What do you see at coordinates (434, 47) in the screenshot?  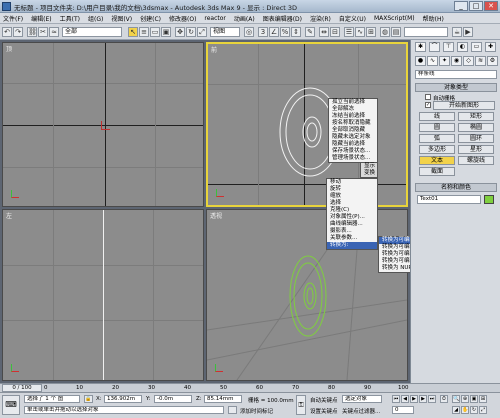 I see `modify-tab-icon: ⌒` at bounding box center [434, 47].